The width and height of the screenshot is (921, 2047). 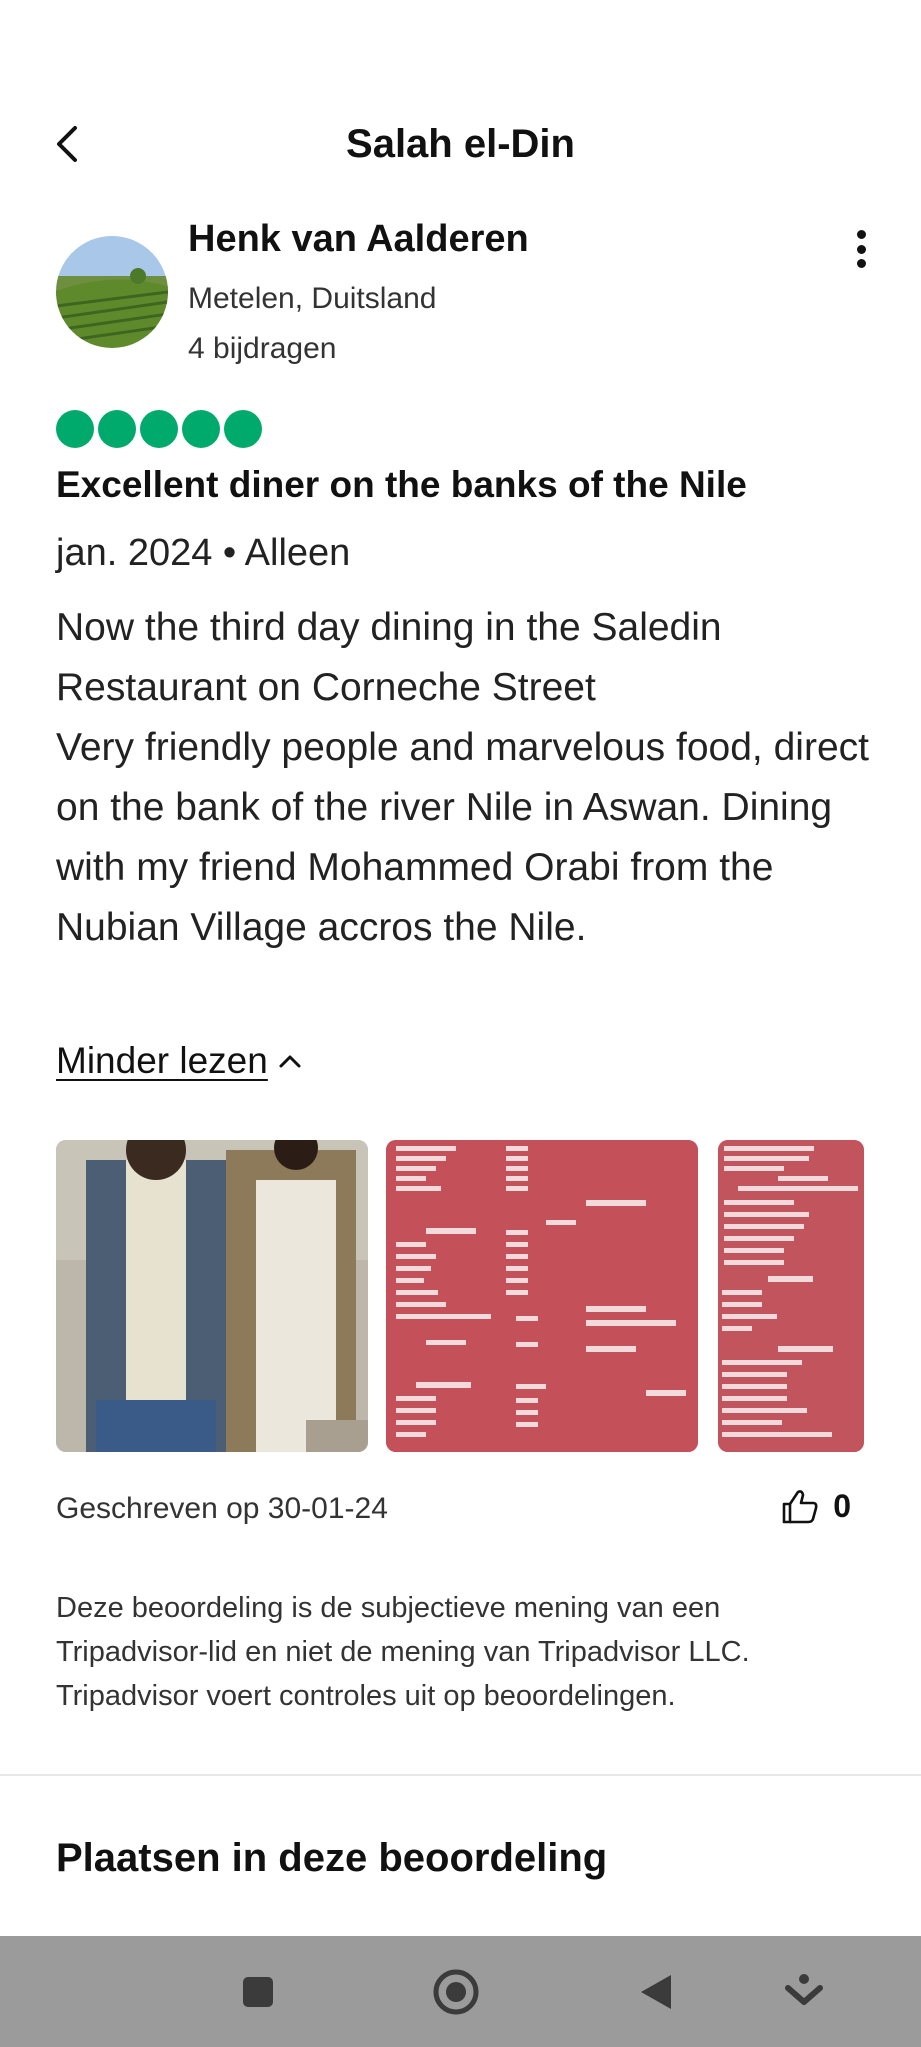 What do you see at coordinates (312, 298) in the screenshot?
I see `reviewer-location: Metelen, Duitsland` at bounding box center [312, 298].